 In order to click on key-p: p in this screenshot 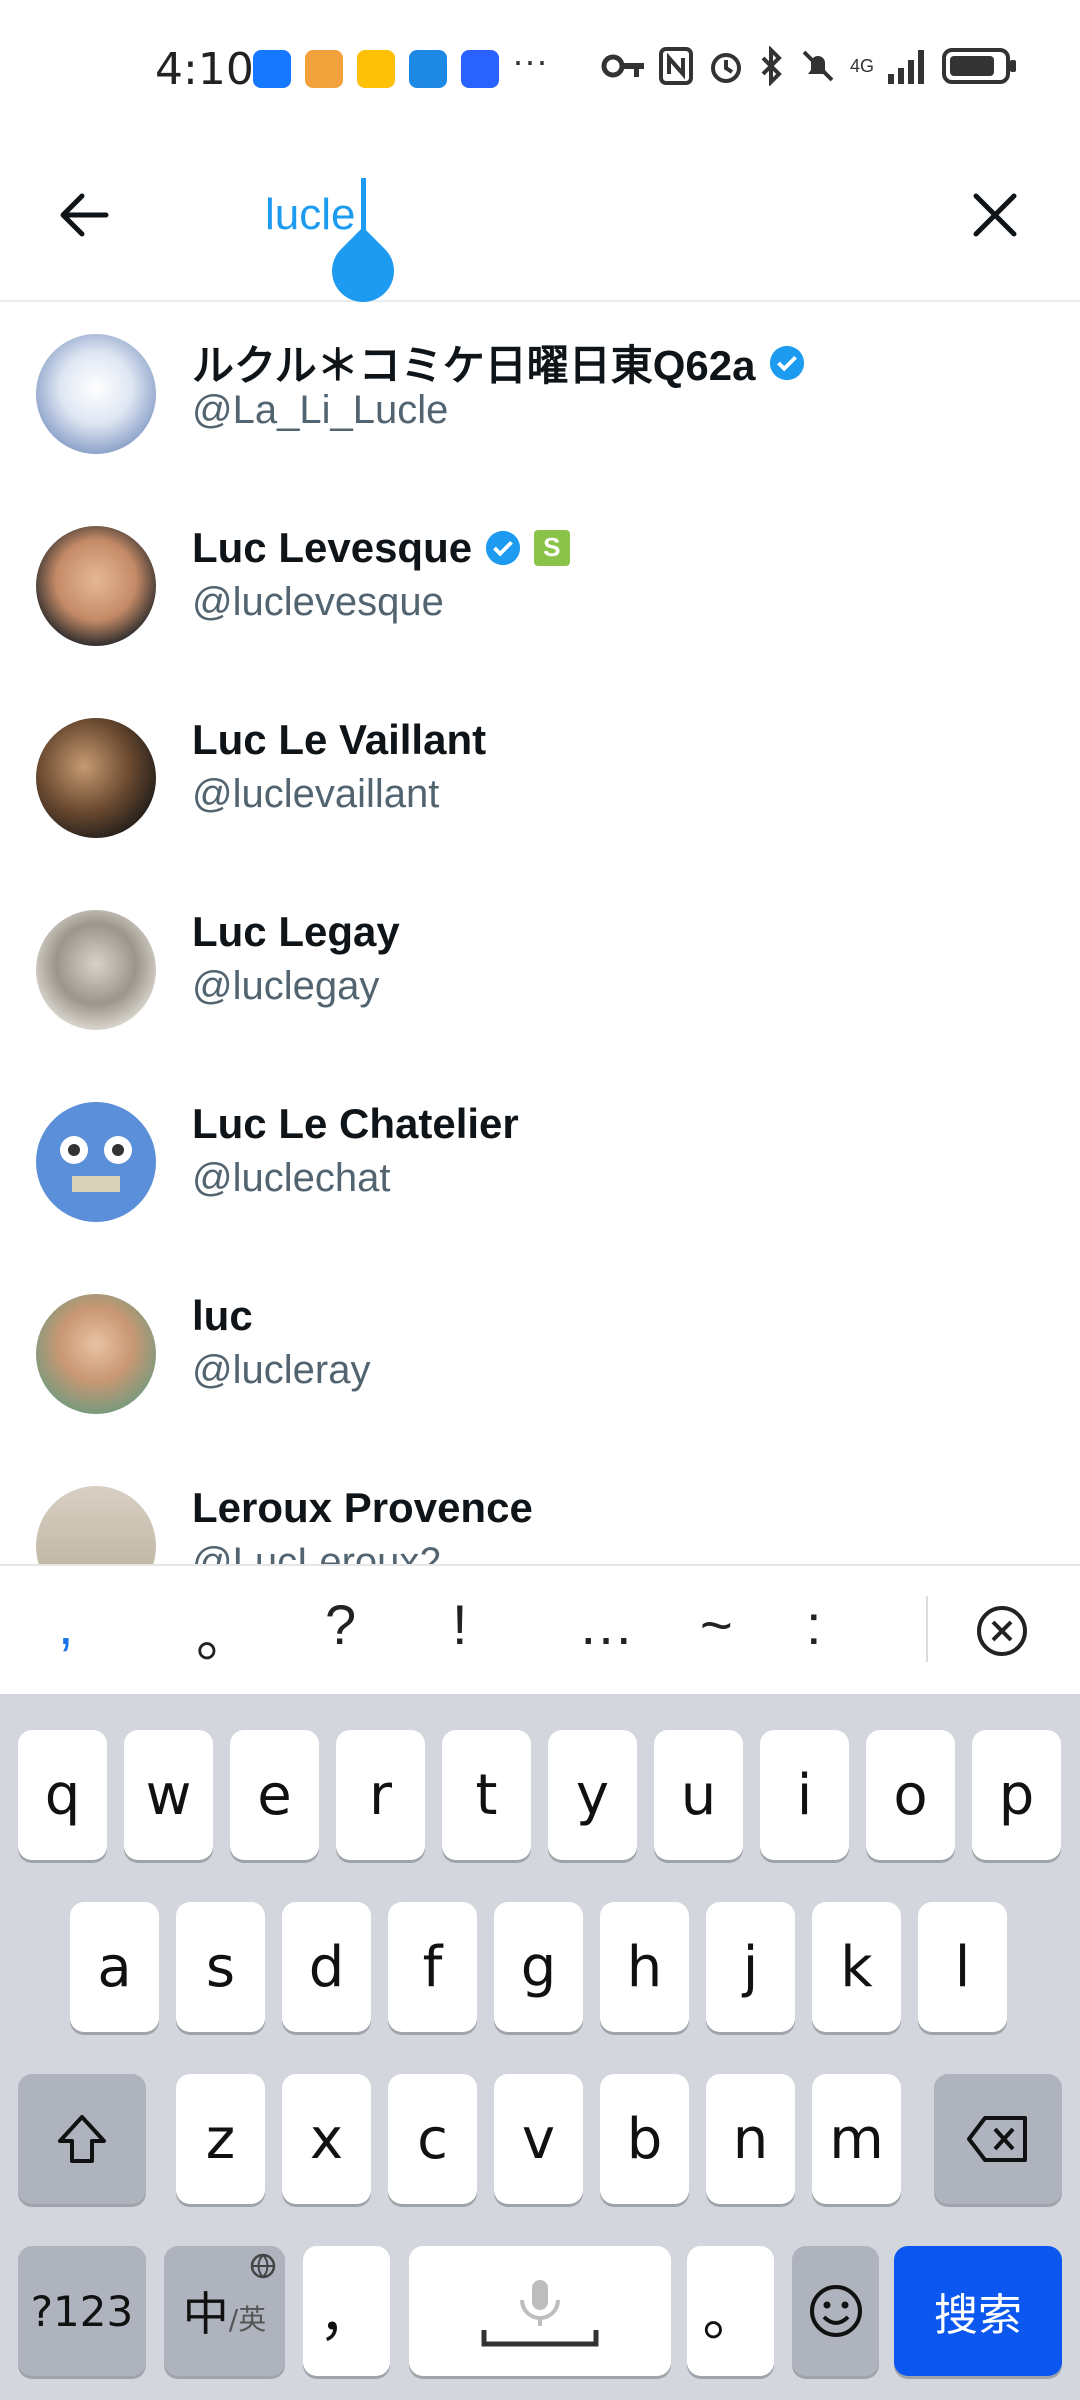, I will do `click(1016, 1795)`.